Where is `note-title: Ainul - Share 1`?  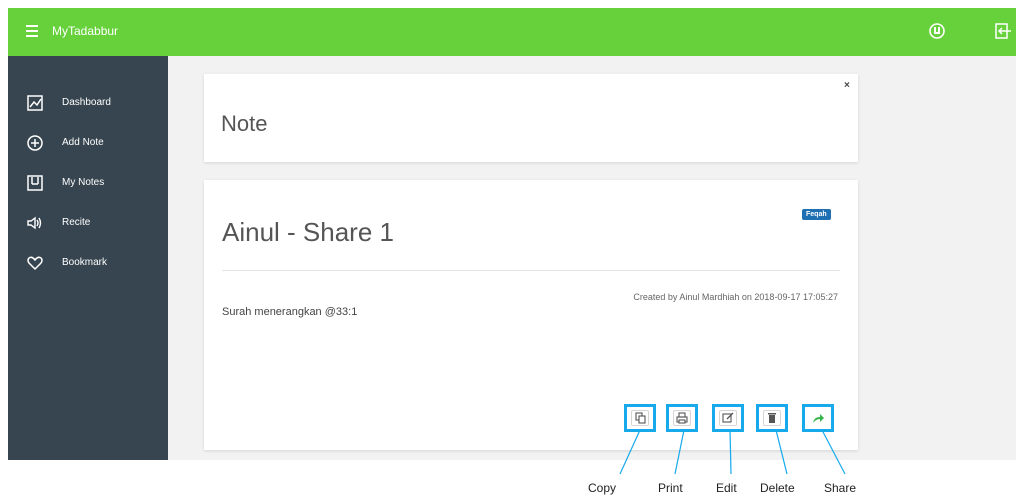 note-title: Ainul - Share 1 is located at coordinates (308, 232).